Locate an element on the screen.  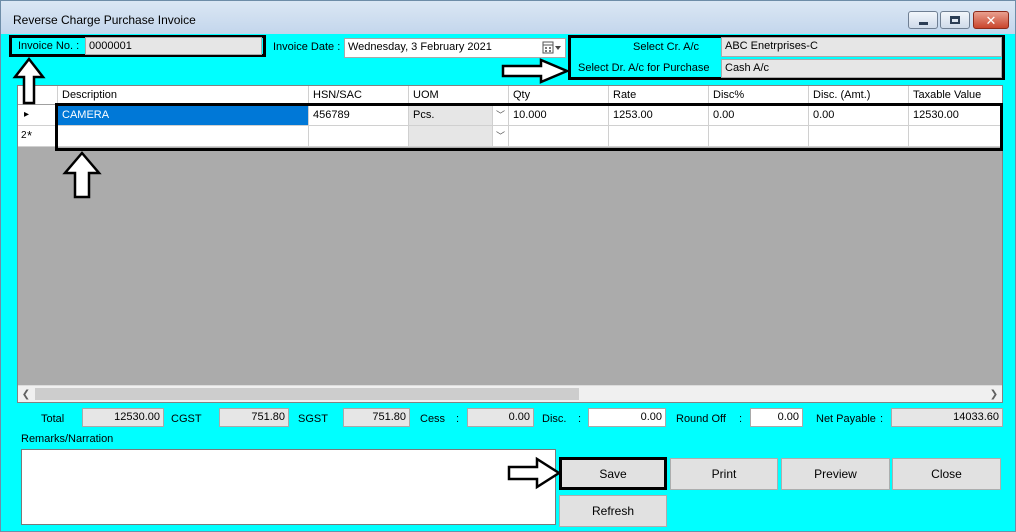
roundoff-field: 0.00 is located at coordinates (776, 417).